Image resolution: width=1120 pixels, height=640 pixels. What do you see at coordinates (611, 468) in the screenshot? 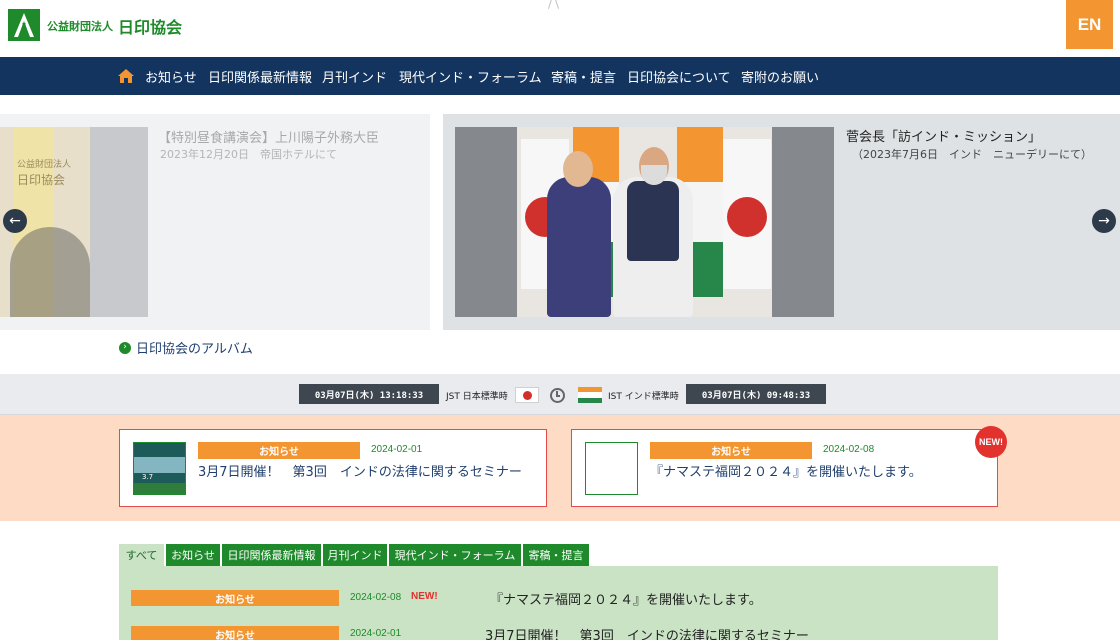
I see `featured-card-thumb` at bounding box center [611, 468].